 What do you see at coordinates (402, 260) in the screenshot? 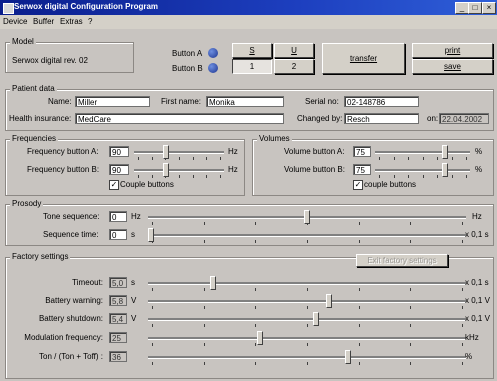
I see `exit-factory-settings-button: Exit factory settings` at bounding box center [402, 260].